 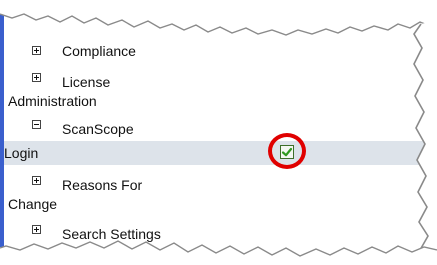 I want to click on tree-label-search-settings: Search Settings, so click(x=111, y=234).